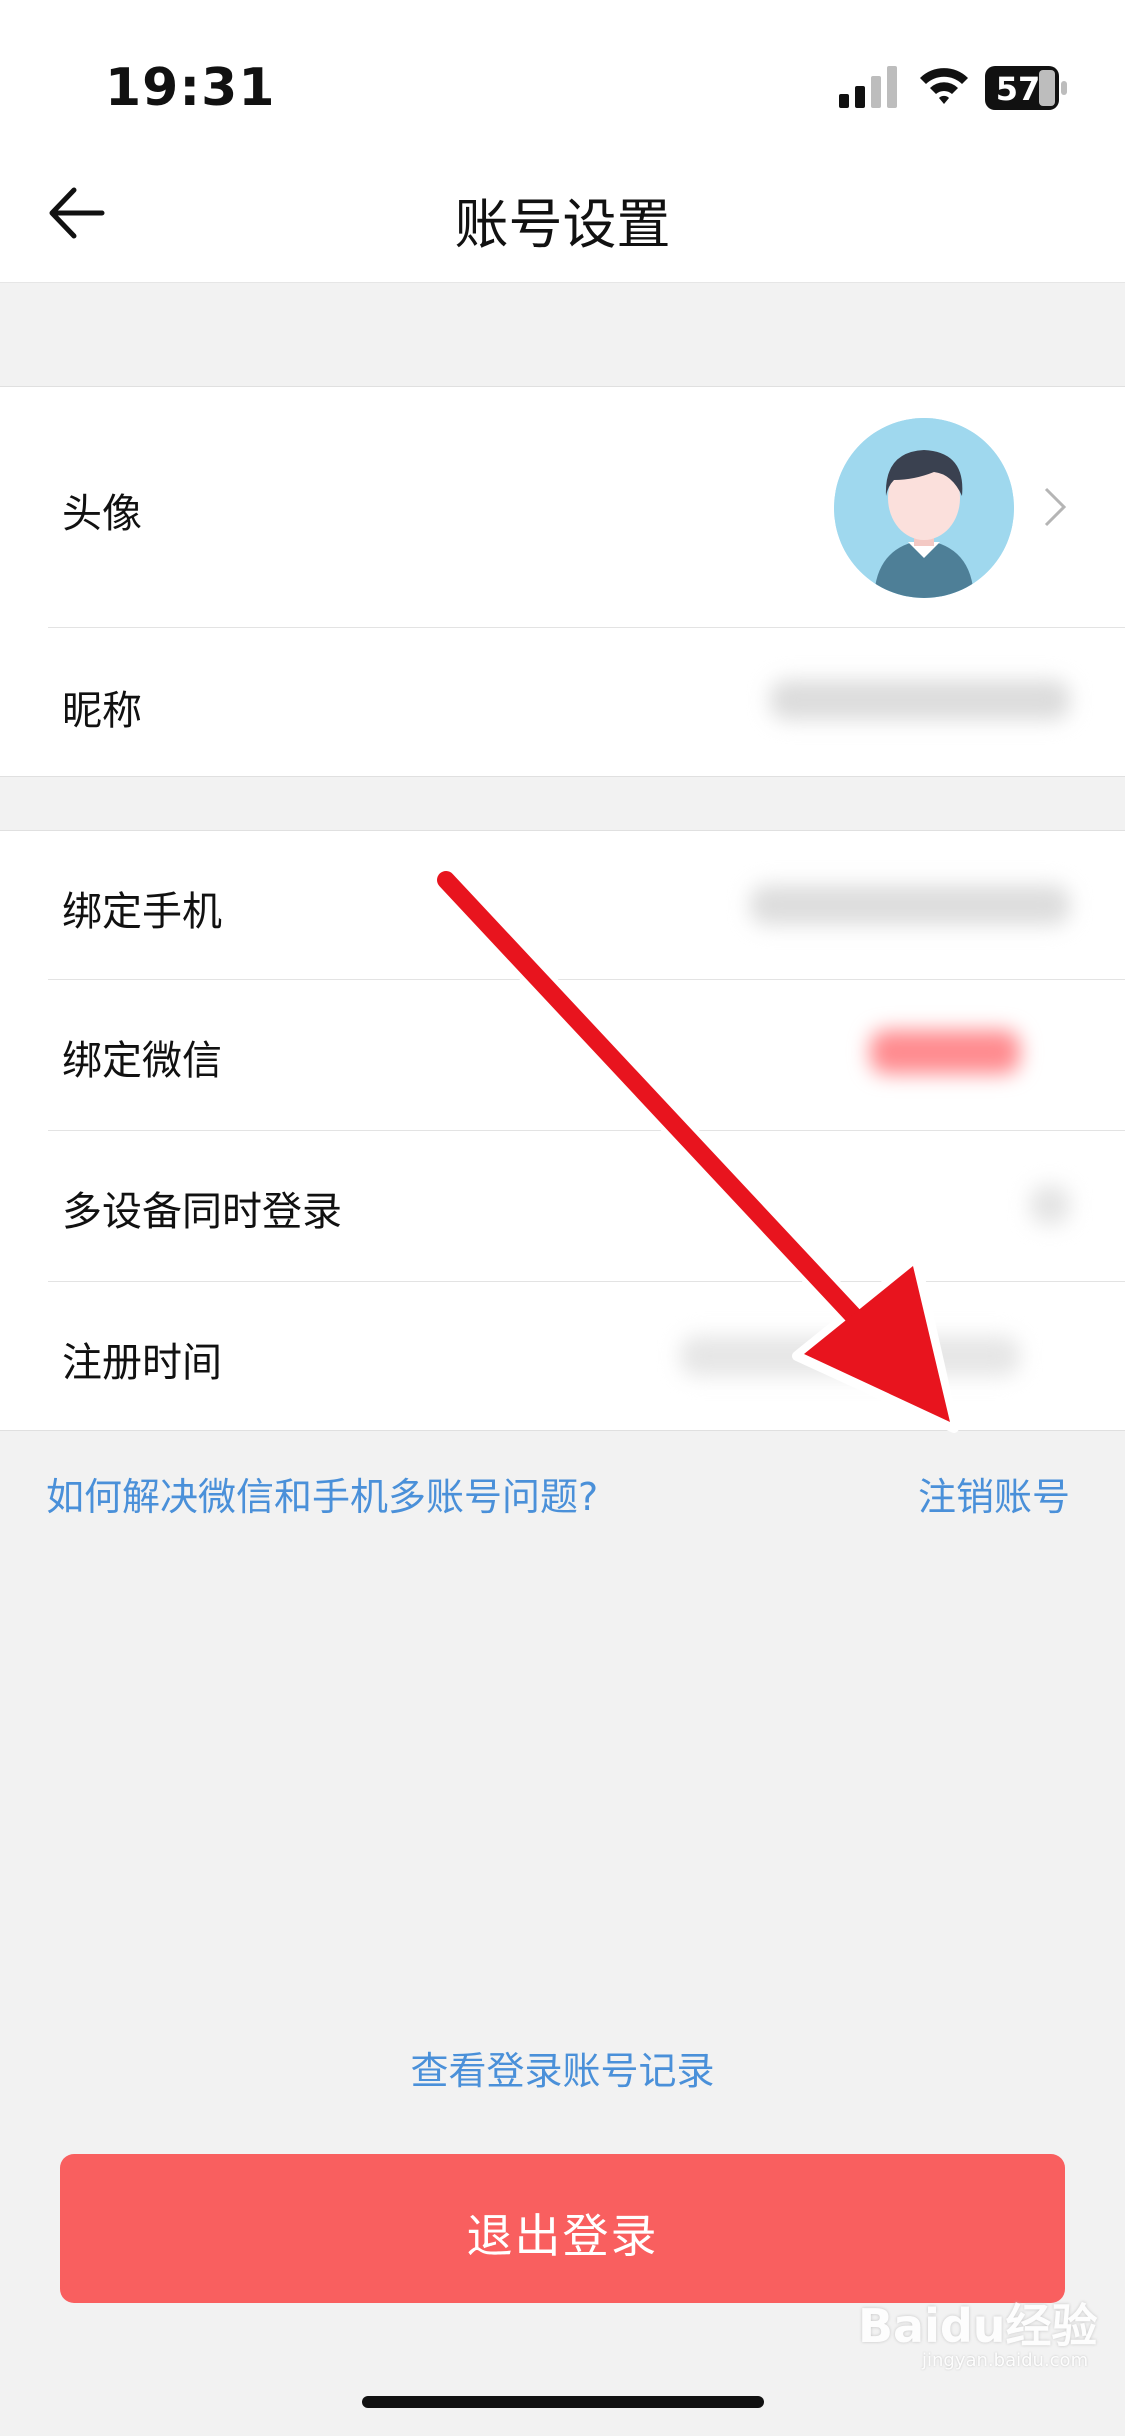 The height and width of the screenshot is (2436, 1125). Describe the element at coordinates (1005, 2360) in the screenshot. I see `watermark-url: jingyan.baidu.com` at that location.